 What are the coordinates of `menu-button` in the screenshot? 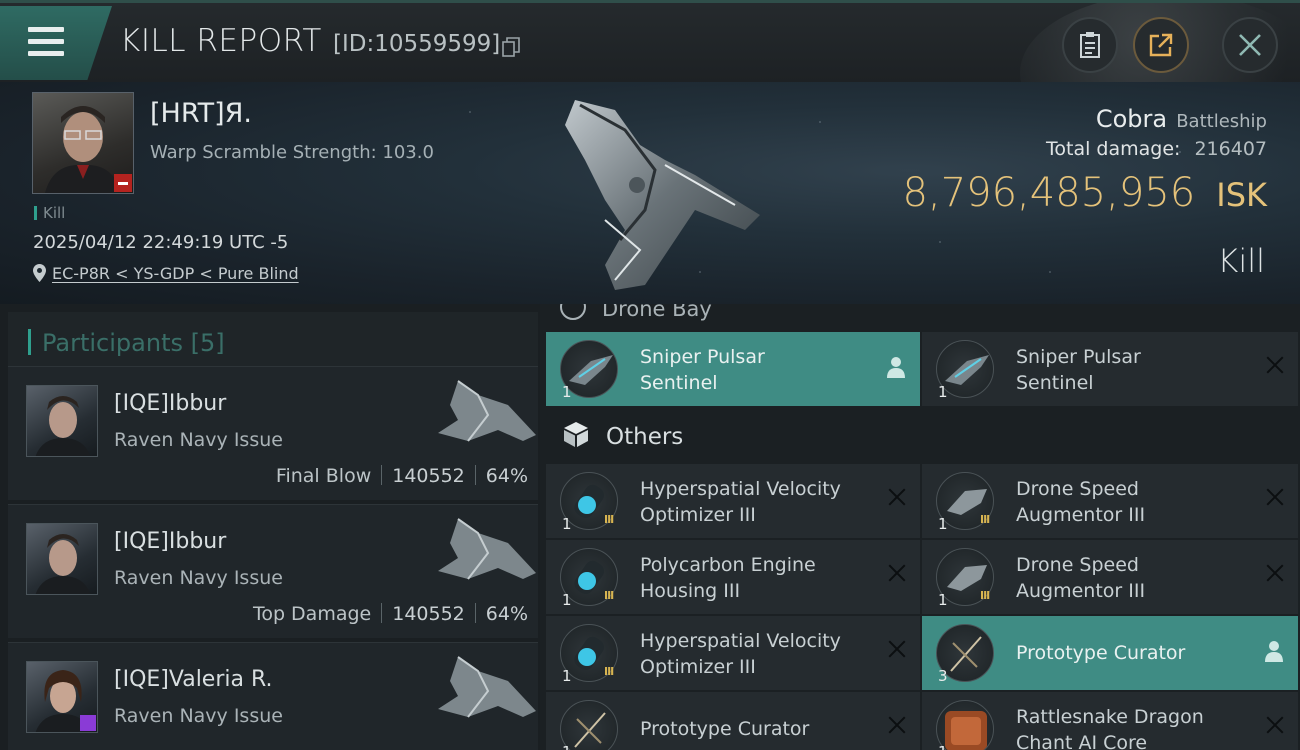 It's located at (56, 43).